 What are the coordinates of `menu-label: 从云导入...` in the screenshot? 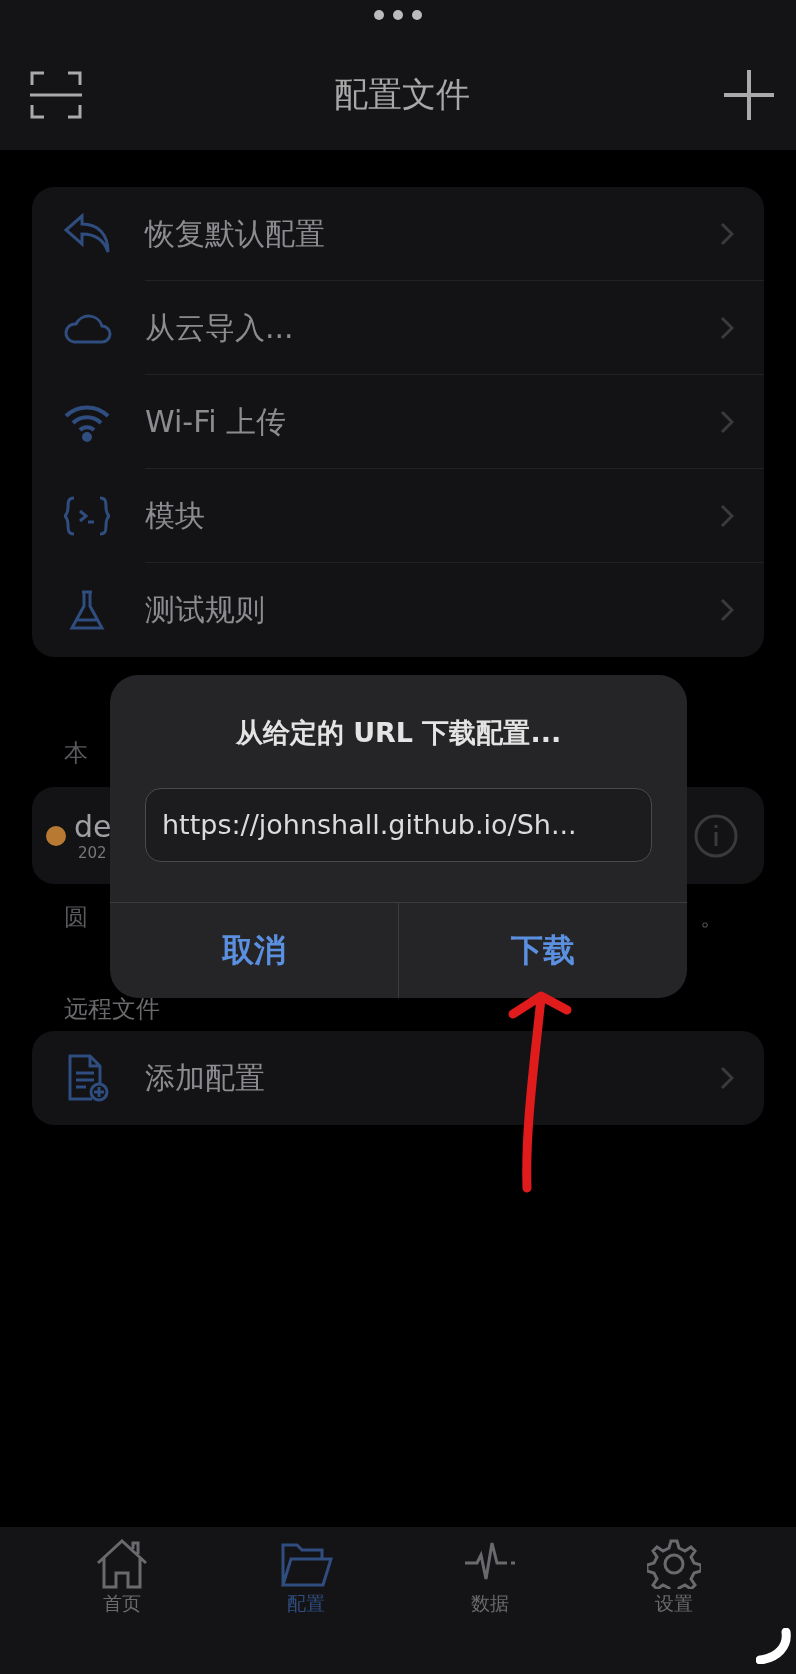 It's located at (220, 327).